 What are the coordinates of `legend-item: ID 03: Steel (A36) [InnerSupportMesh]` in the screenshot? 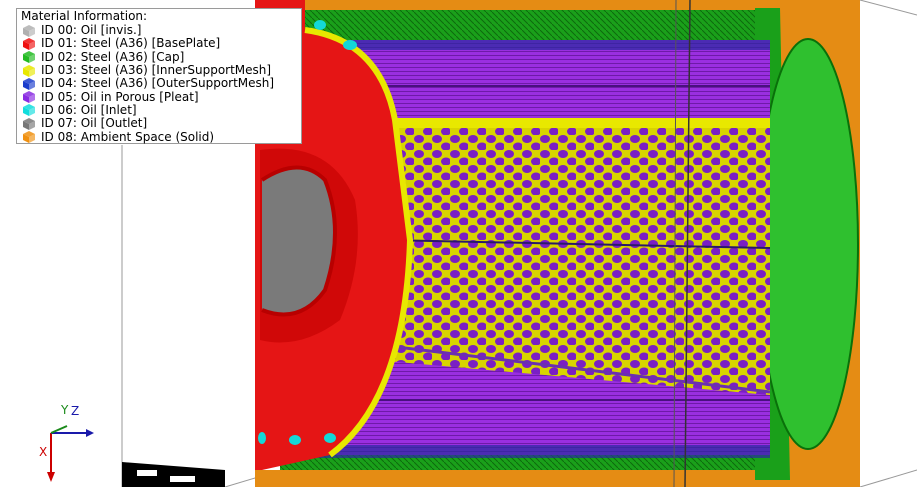 It's located at (161, 70).